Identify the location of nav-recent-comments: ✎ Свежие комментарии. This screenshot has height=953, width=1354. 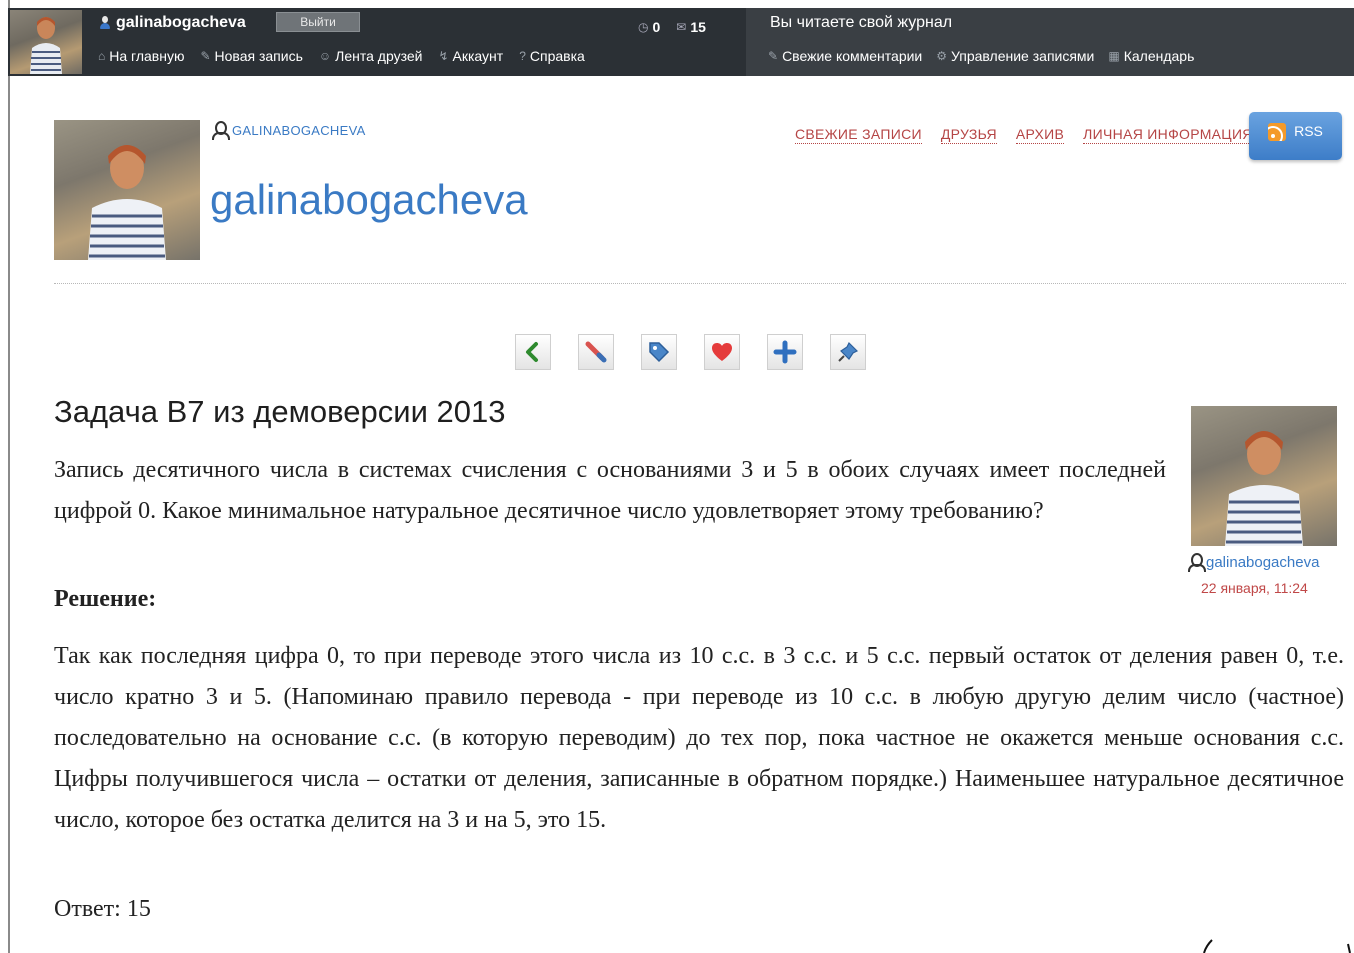
(845, 56).